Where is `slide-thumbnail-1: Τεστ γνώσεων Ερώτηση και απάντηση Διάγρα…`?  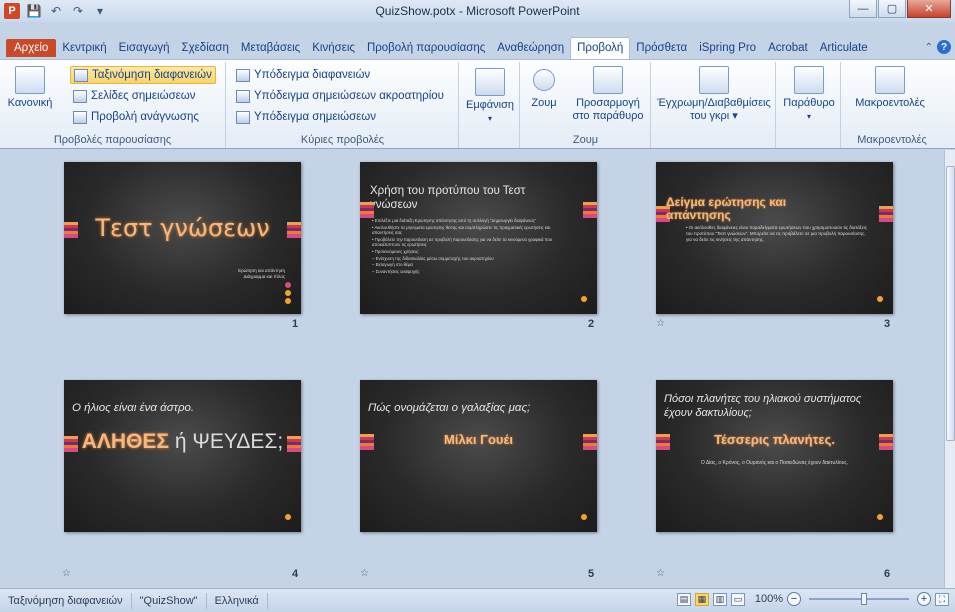
slide-thumbnail-1: Τεστ γνώσεων Ερώτηση και απάντηση Διάγρα… is located at coordinates (182, 238).